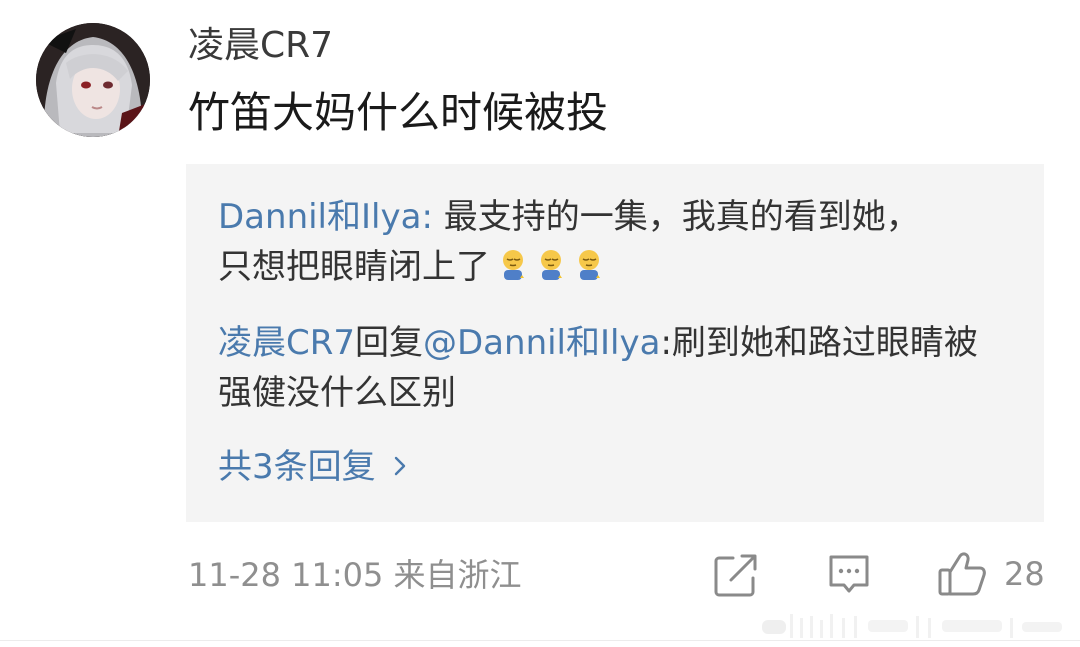 Image resolution: width=1080 pixels, height=647 pixels. I want to click on avatar-image, so click(93, 80).